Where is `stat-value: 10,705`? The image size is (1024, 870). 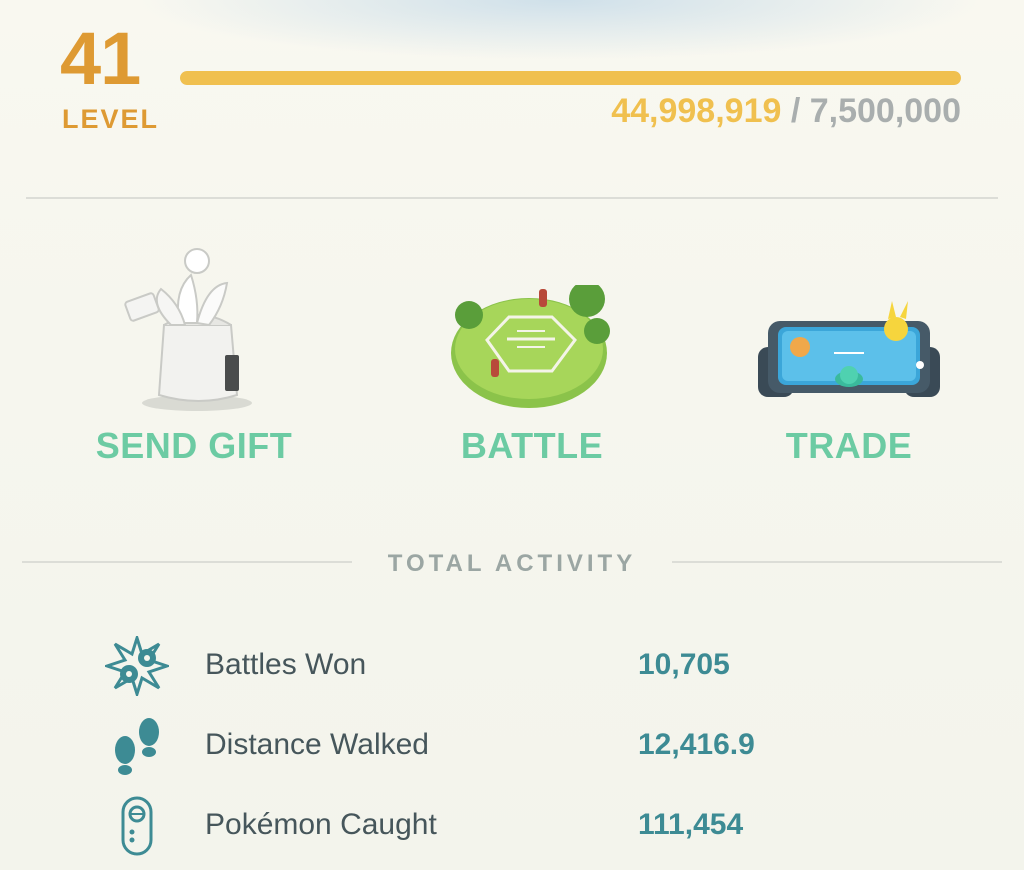
stat-value: 10,705 is located at coordinates (684, 664).